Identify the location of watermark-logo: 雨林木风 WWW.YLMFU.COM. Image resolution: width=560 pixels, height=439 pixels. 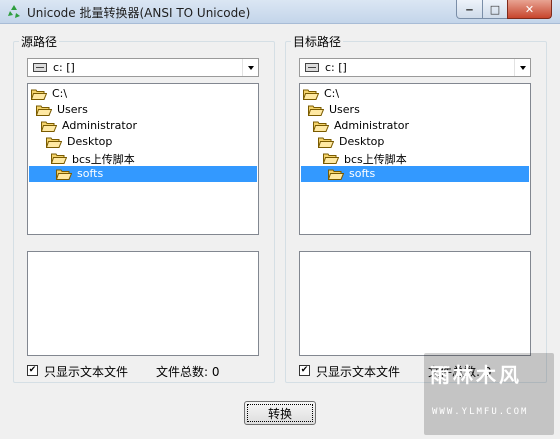
(489, 394).